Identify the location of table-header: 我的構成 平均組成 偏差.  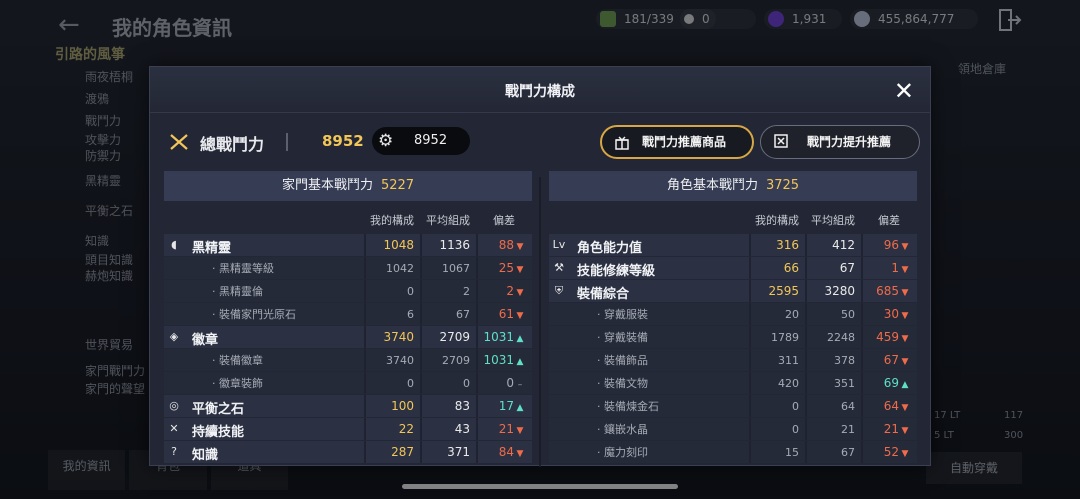
(733, 221).